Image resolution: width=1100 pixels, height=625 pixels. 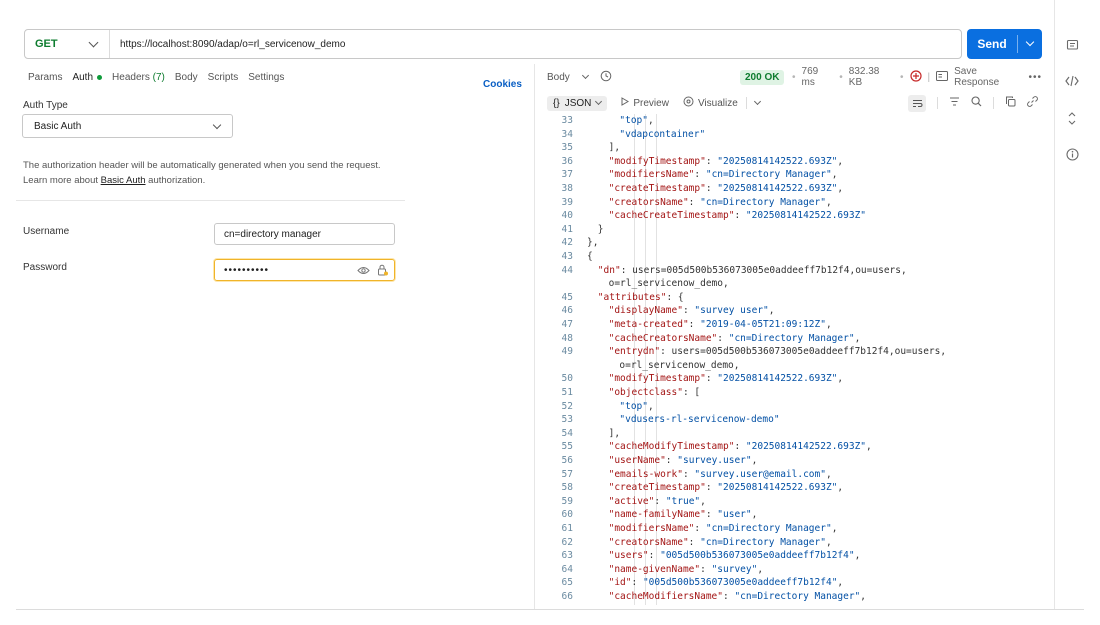 I want to click on line-number: 59, so click(x=567, y=501).